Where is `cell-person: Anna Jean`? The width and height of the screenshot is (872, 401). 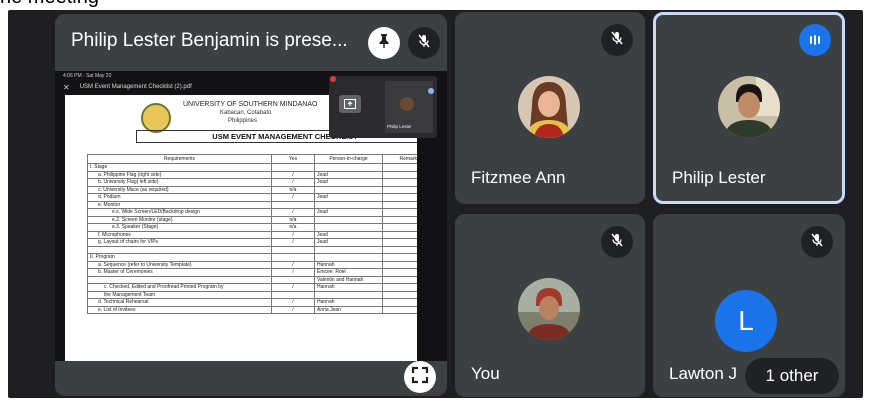 cell-person: Anna Jean is located at coordinates (348, 309).